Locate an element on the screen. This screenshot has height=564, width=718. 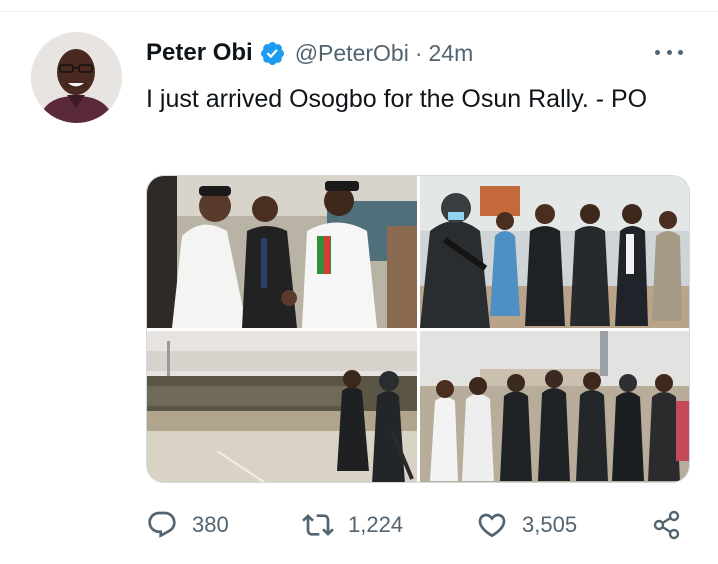
retweet-button: 1,224 is located at coordinates (352, 525).